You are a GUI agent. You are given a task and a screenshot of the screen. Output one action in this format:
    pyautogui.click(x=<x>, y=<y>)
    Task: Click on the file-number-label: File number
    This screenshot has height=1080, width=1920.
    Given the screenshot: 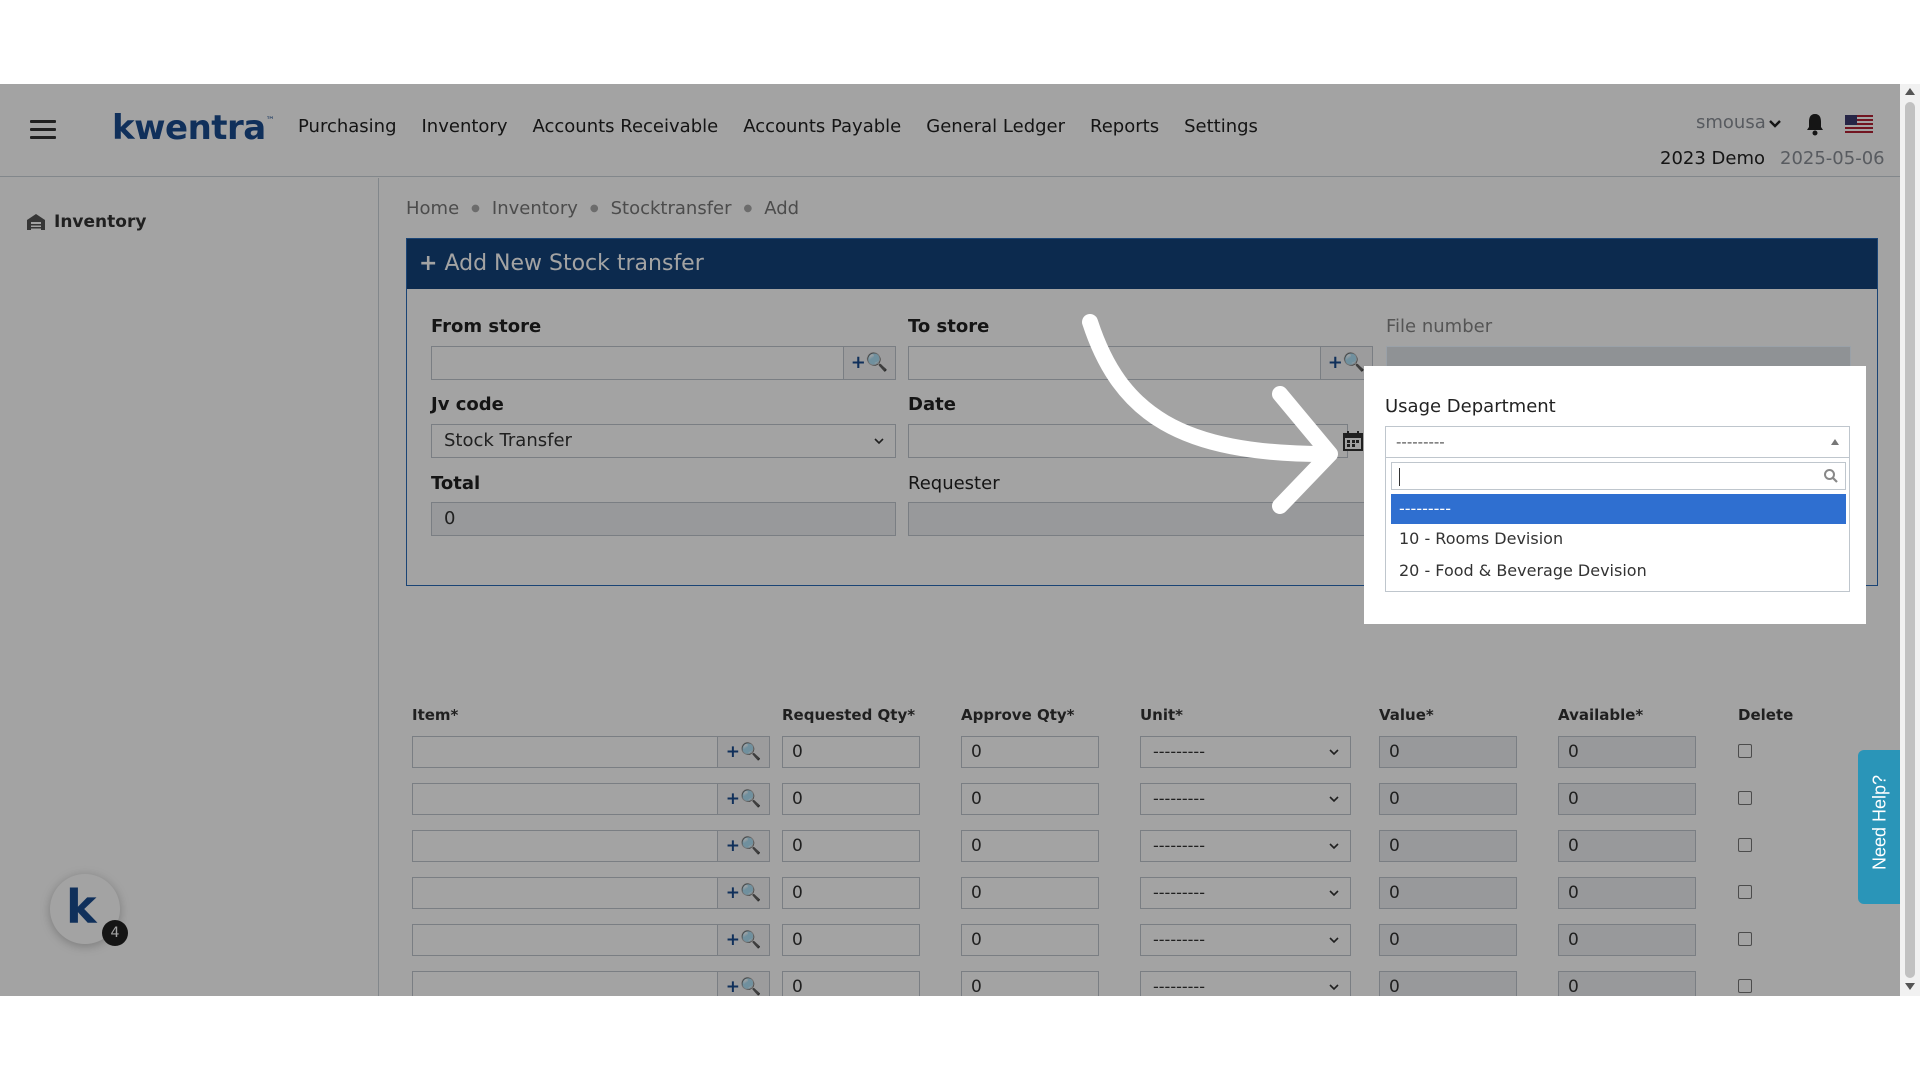 What is the action you would take?
    pyautogui.click(x=1439, y=326)
    